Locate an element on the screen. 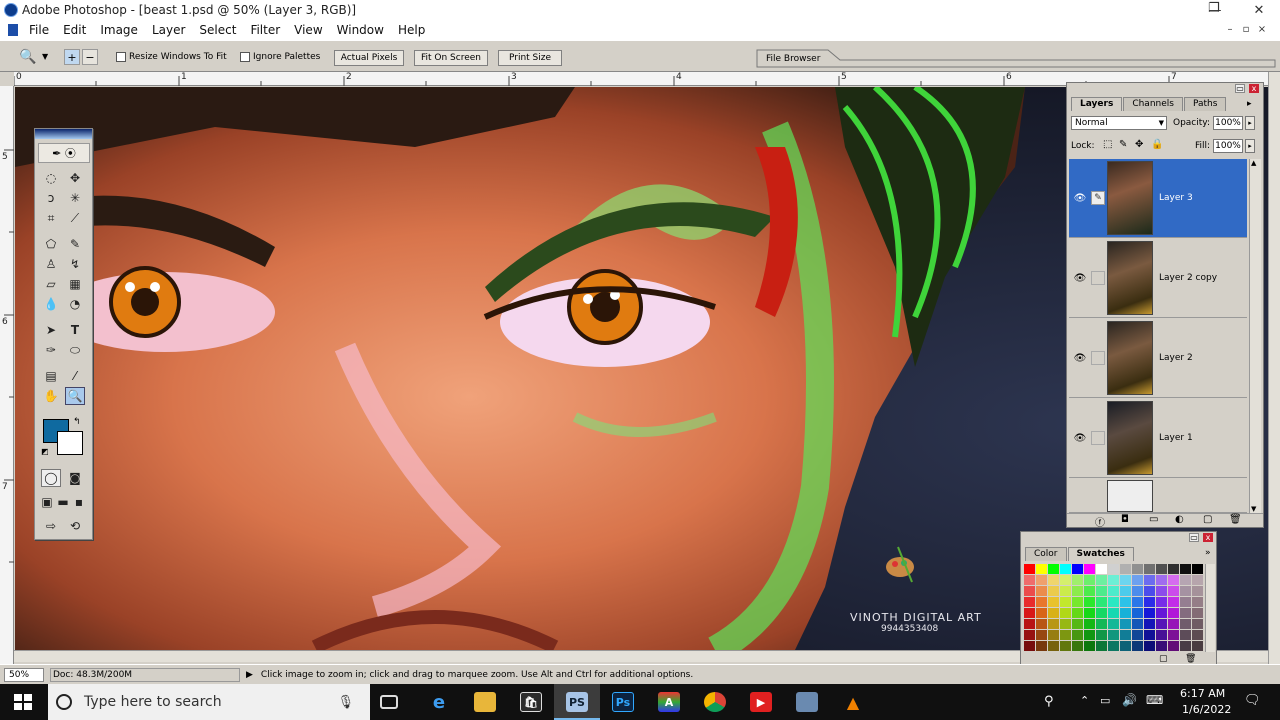 Image resolution: width=1280 pixels, height=720 pixels. magic-wand-tool-icon: ✳ is located at coordinates (75, 198).